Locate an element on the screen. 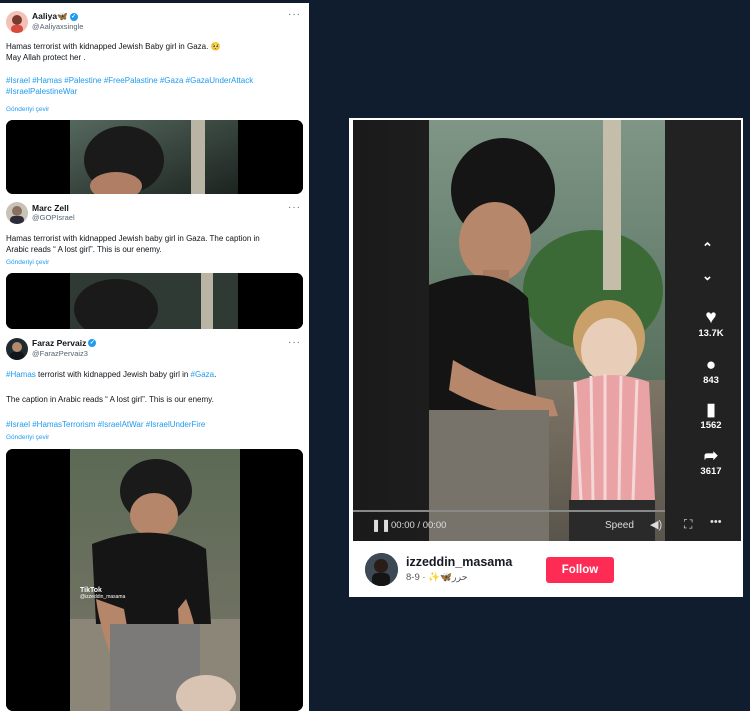 This screenshot has width=750, height=711. volume-icon: ◀) is located at coordinates (656, 524).